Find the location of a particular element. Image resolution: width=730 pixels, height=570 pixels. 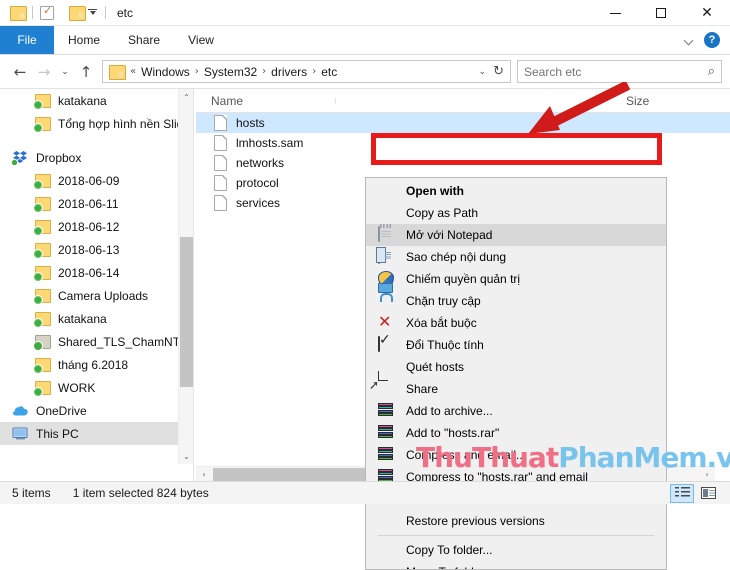

menu-item-mo-voi-notepad: Mở với Notepad is located at coordinates (516, 235).